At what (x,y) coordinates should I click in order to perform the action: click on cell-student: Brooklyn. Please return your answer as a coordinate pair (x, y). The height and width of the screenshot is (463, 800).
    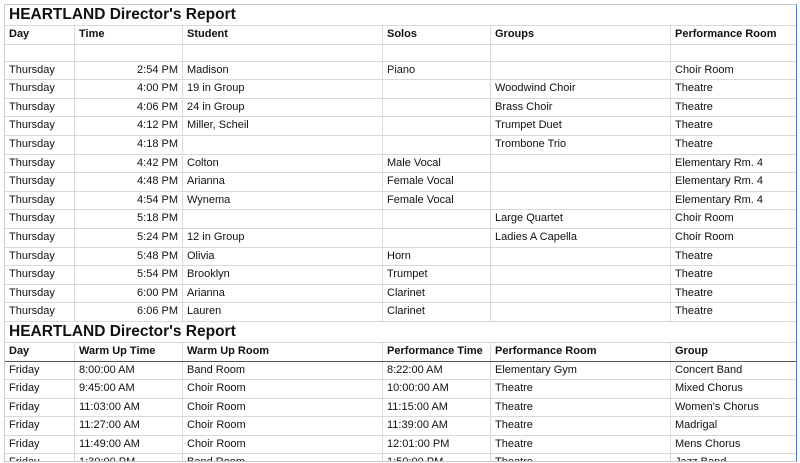
    Looking at the image, I should click on (283, 275).